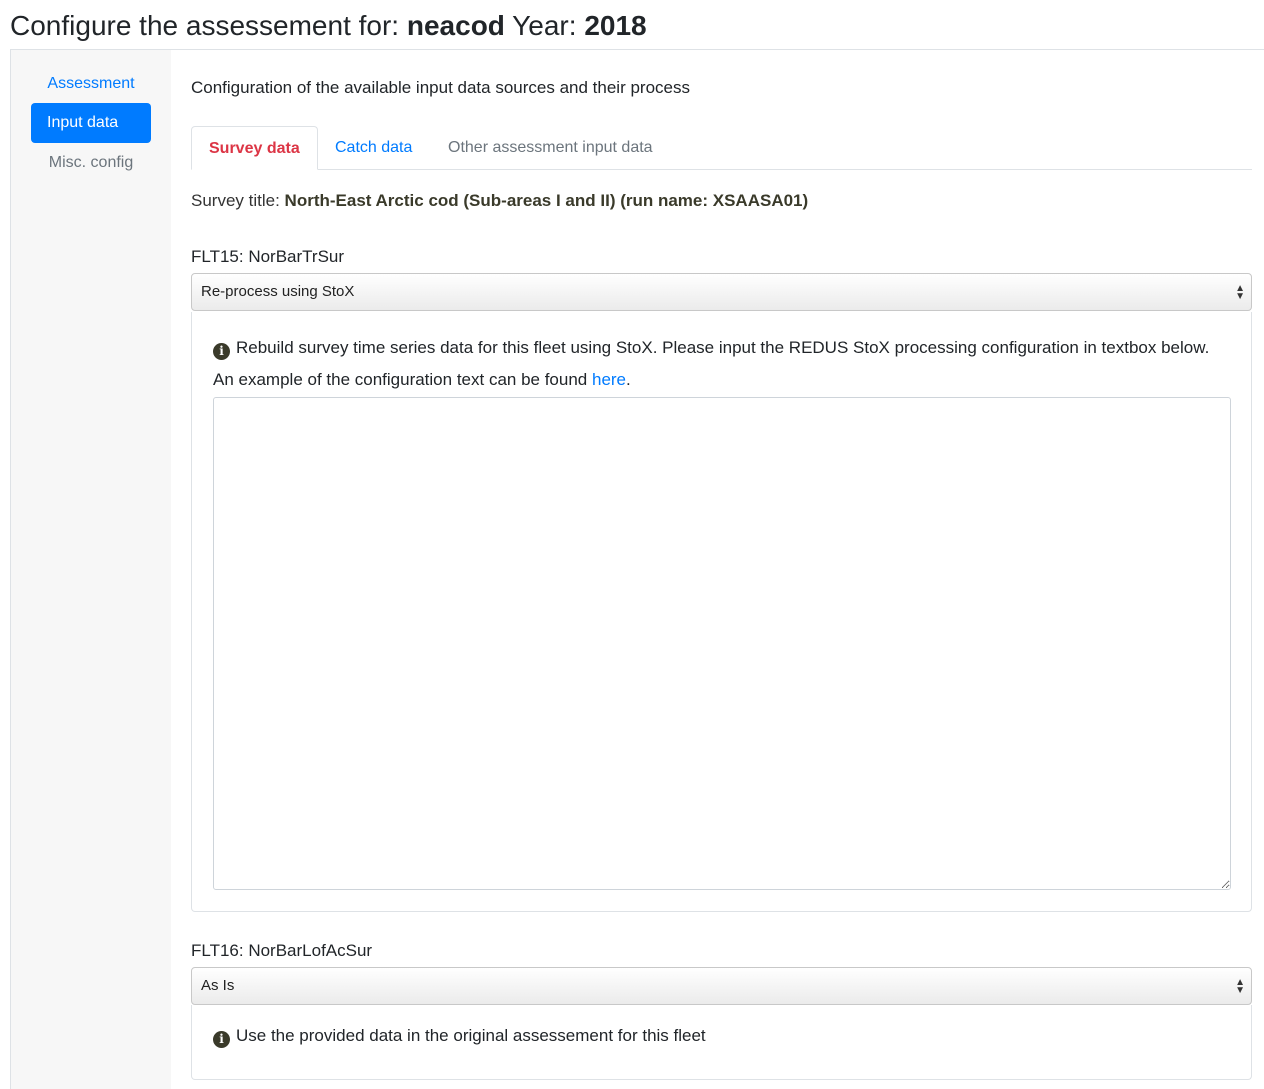 This screenshot has height=1089, width=1264. Describe the element at coordinates (373, 147) in the screenshot. I see `tab-catch-data: Catch data` at that location.